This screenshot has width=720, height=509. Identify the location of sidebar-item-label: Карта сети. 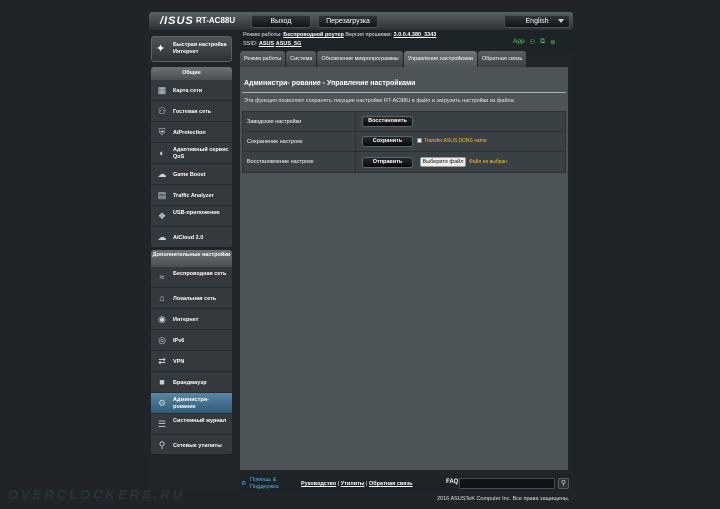
(188, 90).